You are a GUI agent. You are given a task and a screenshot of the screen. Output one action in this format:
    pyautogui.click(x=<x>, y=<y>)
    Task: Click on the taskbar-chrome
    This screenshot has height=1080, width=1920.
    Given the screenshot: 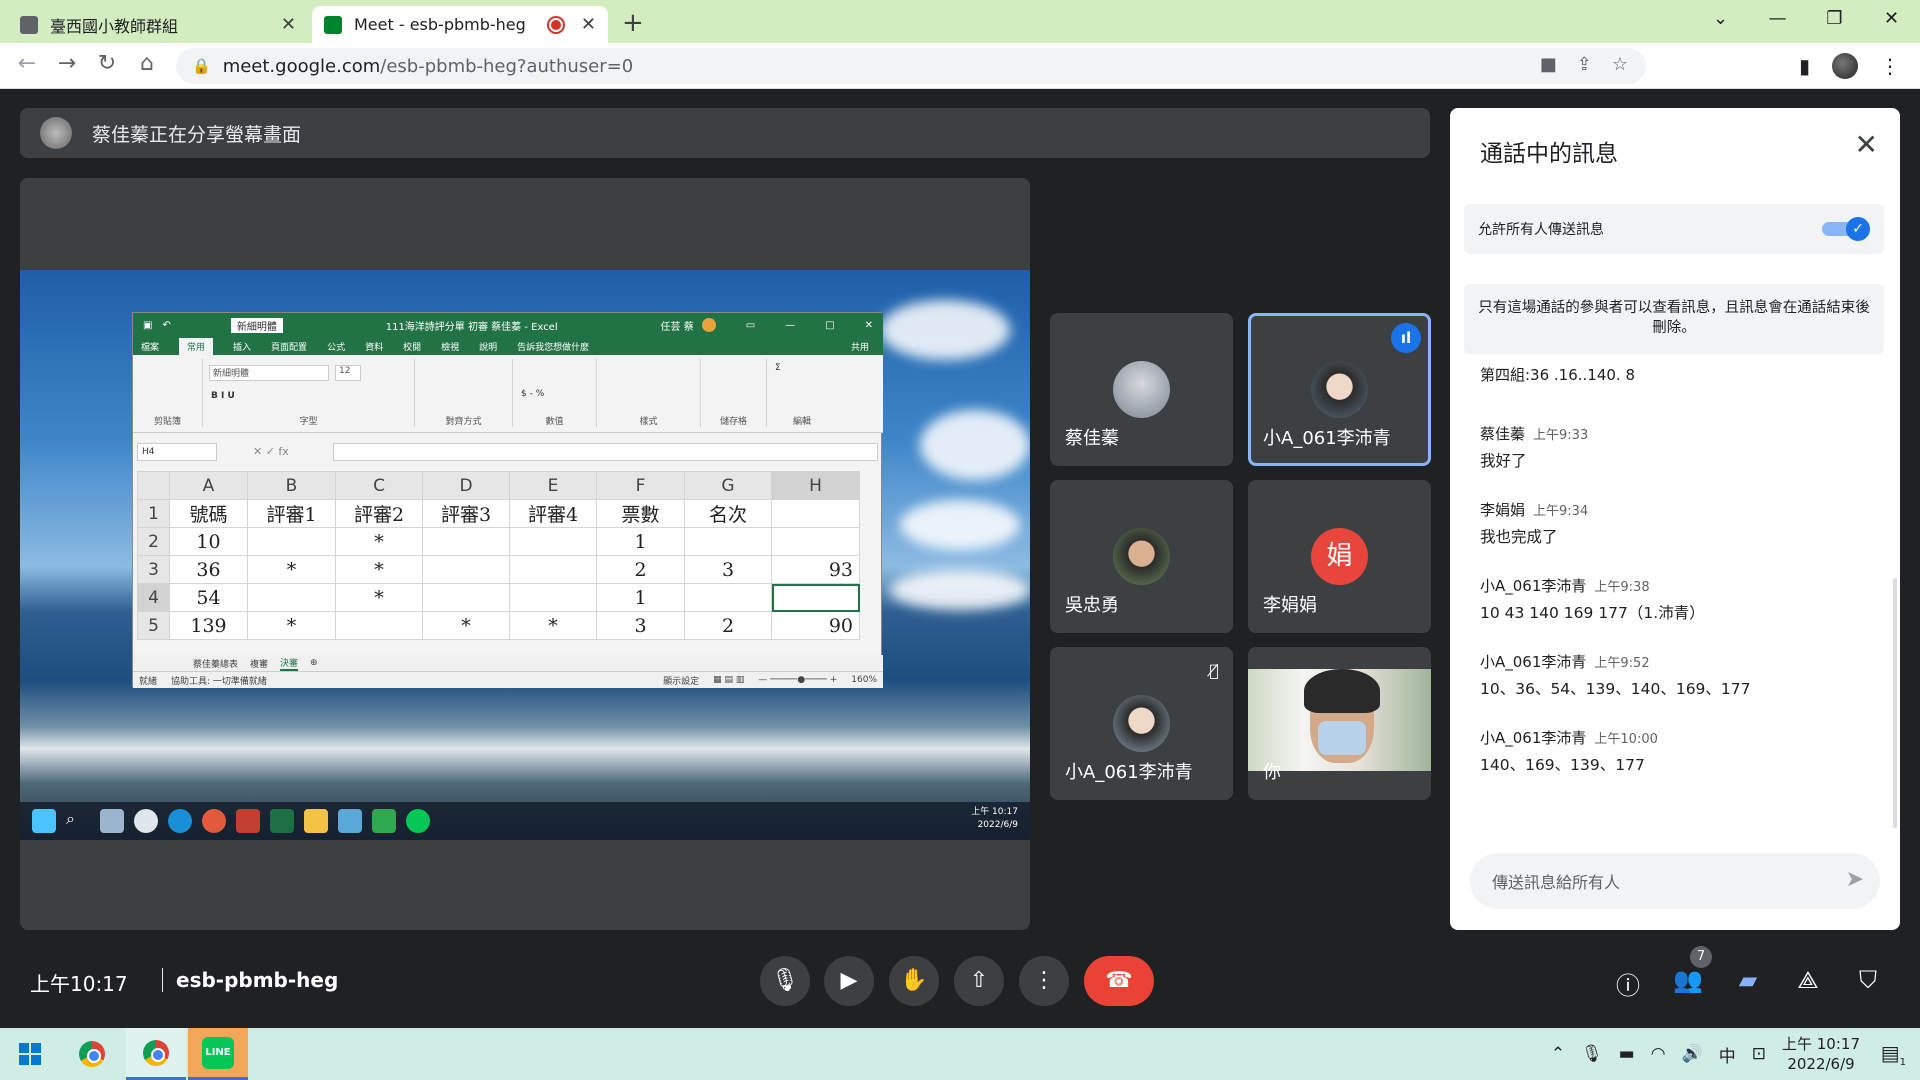 What is the action you would take?
    pyautogui.click(x=92, y=1054)
    